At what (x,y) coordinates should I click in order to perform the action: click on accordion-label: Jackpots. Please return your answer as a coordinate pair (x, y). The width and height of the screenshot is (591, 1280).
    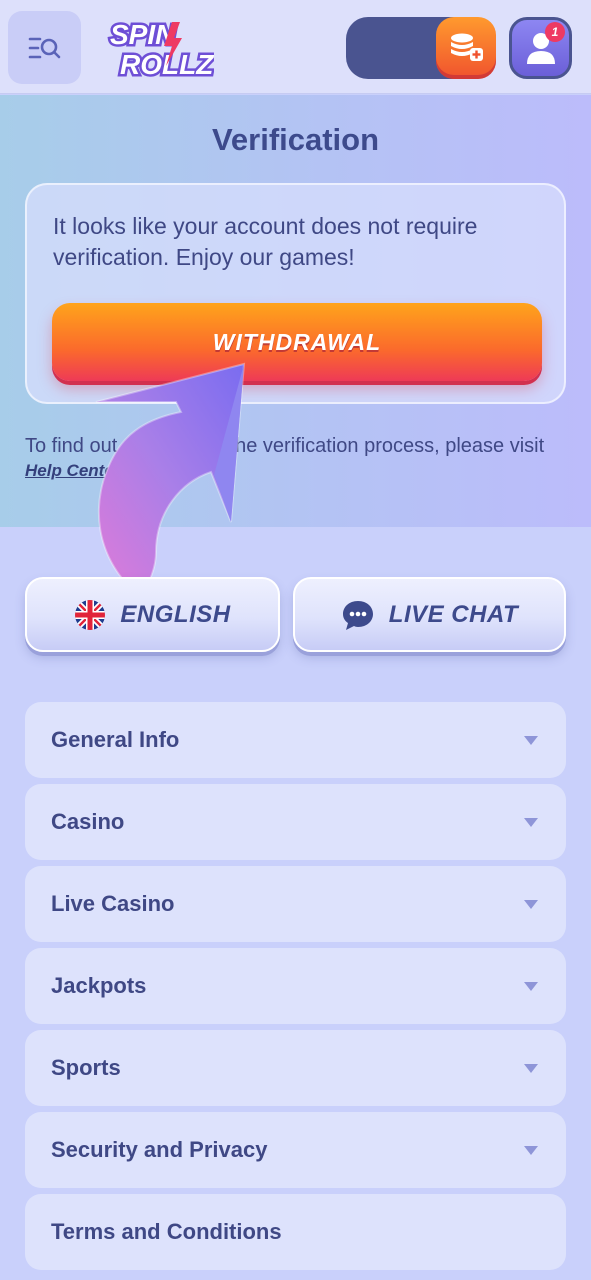
    Looking at the image, I should click on (99, 985).